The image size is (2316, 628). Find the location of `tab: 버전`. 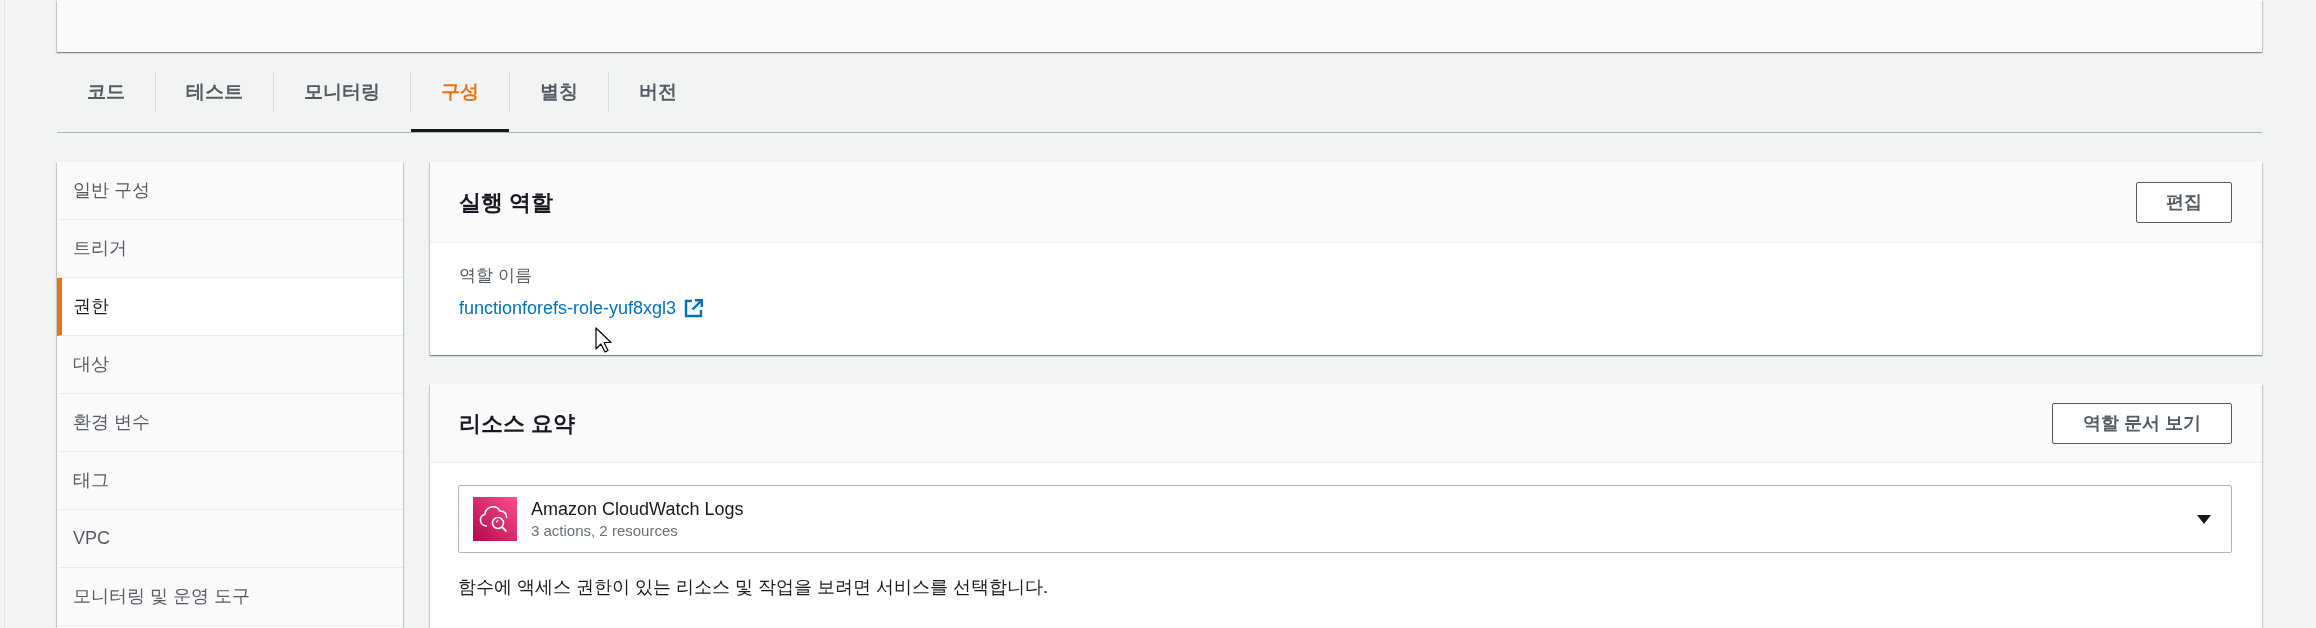

tab: 버전 is located at coordinates (658, 92).